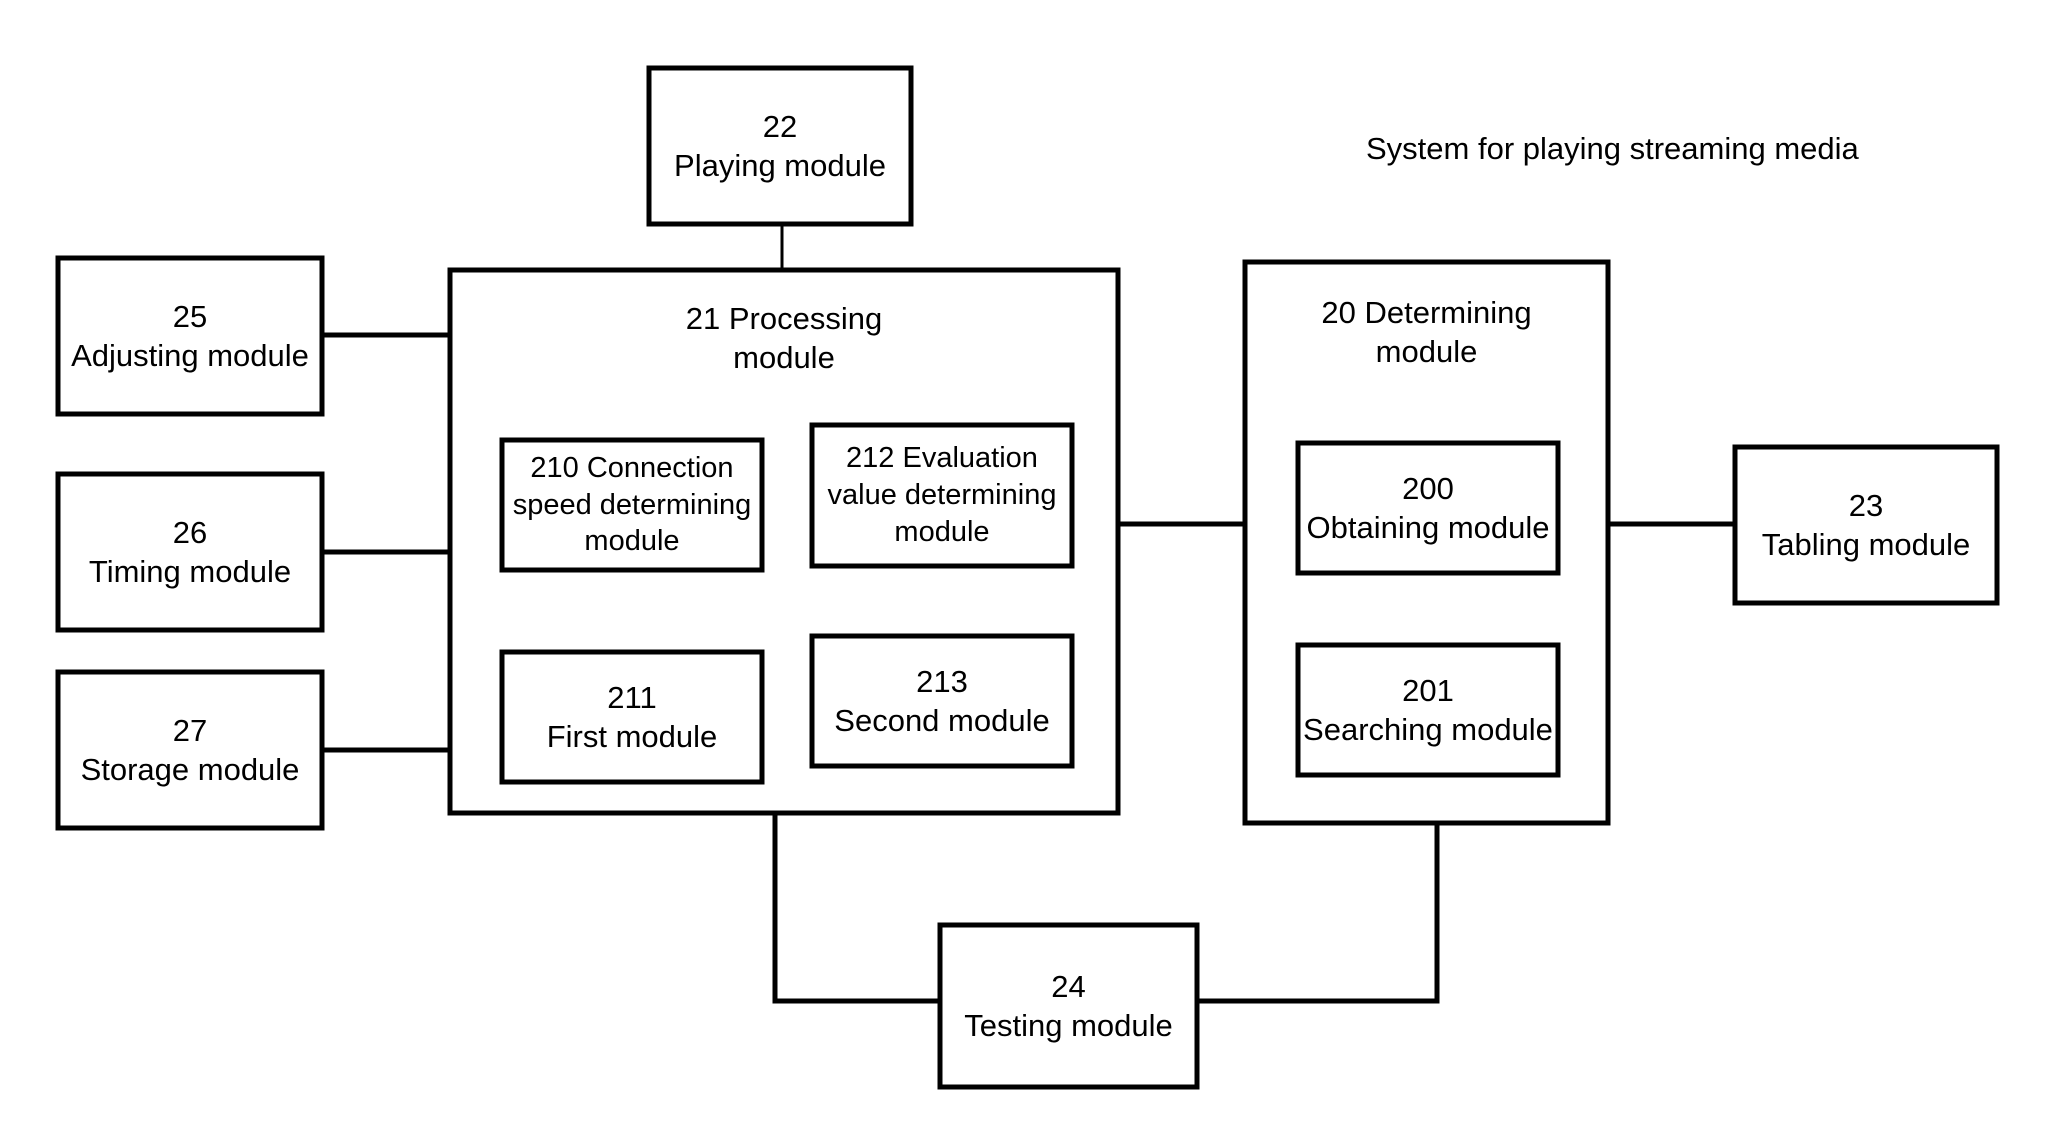  Describe the element at coordinates (190, 336) in the screenshot. I see `box-adjusting-module` at that location.